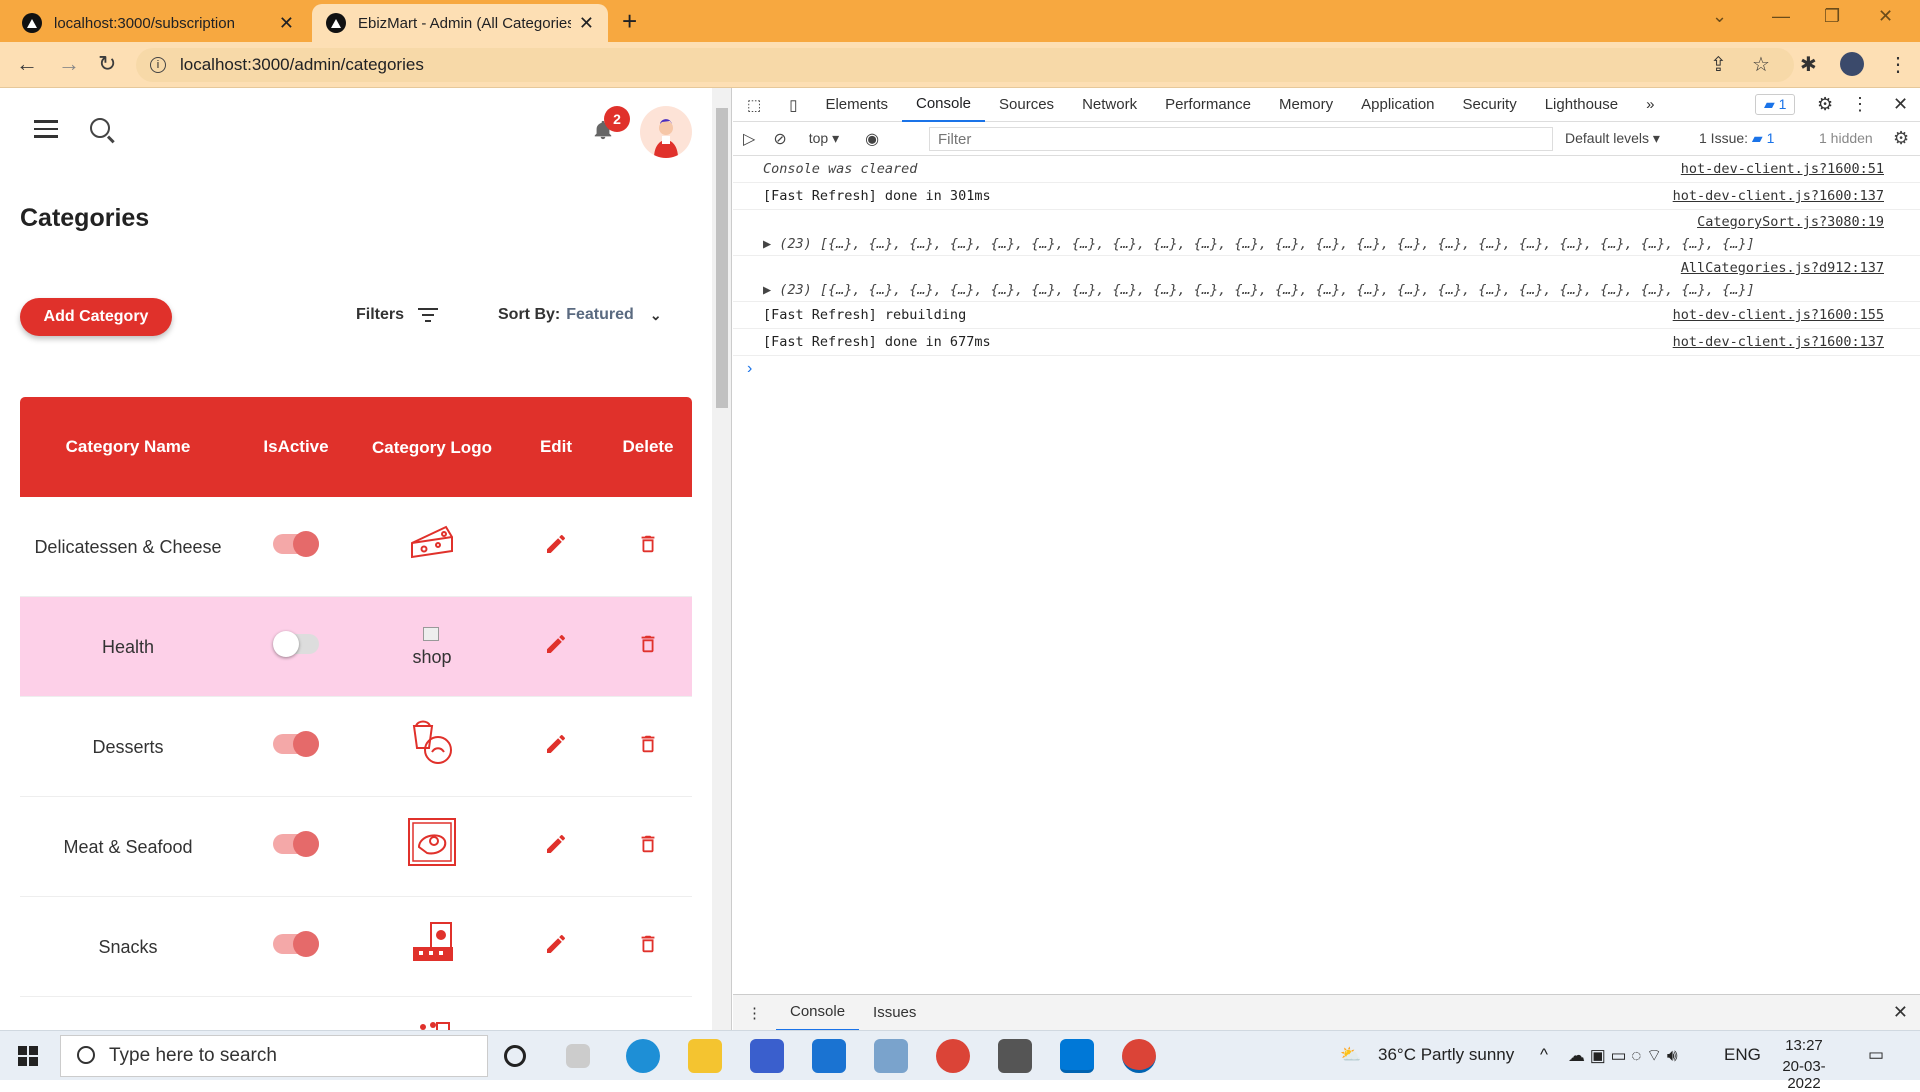 The height and width of the screenshot is (1092, 1920). Describe the element at coordinates (754, 1013) in the screenshot. I see `drawer-menu-icon: ⋮` at that location.